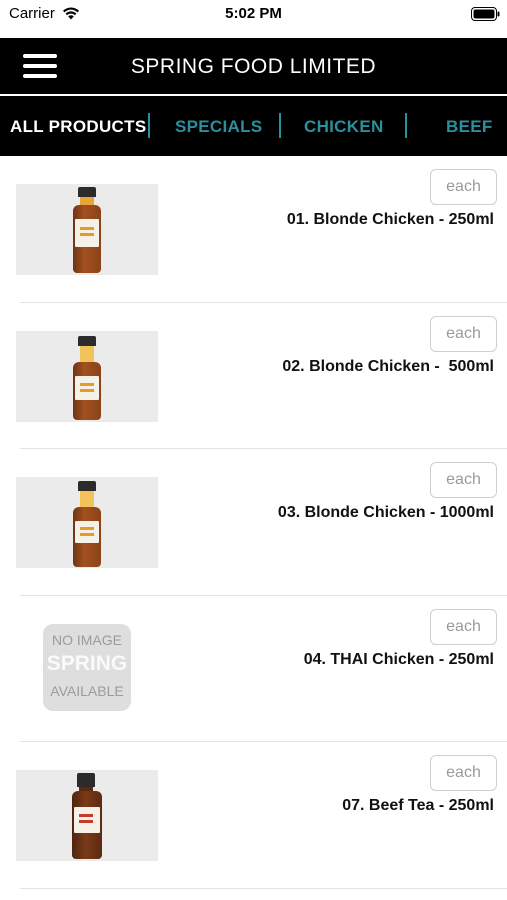  What do you see at coordinates (485, 14) in the screenshot?
I see `battery-icon` at bounding box center [485, 14].